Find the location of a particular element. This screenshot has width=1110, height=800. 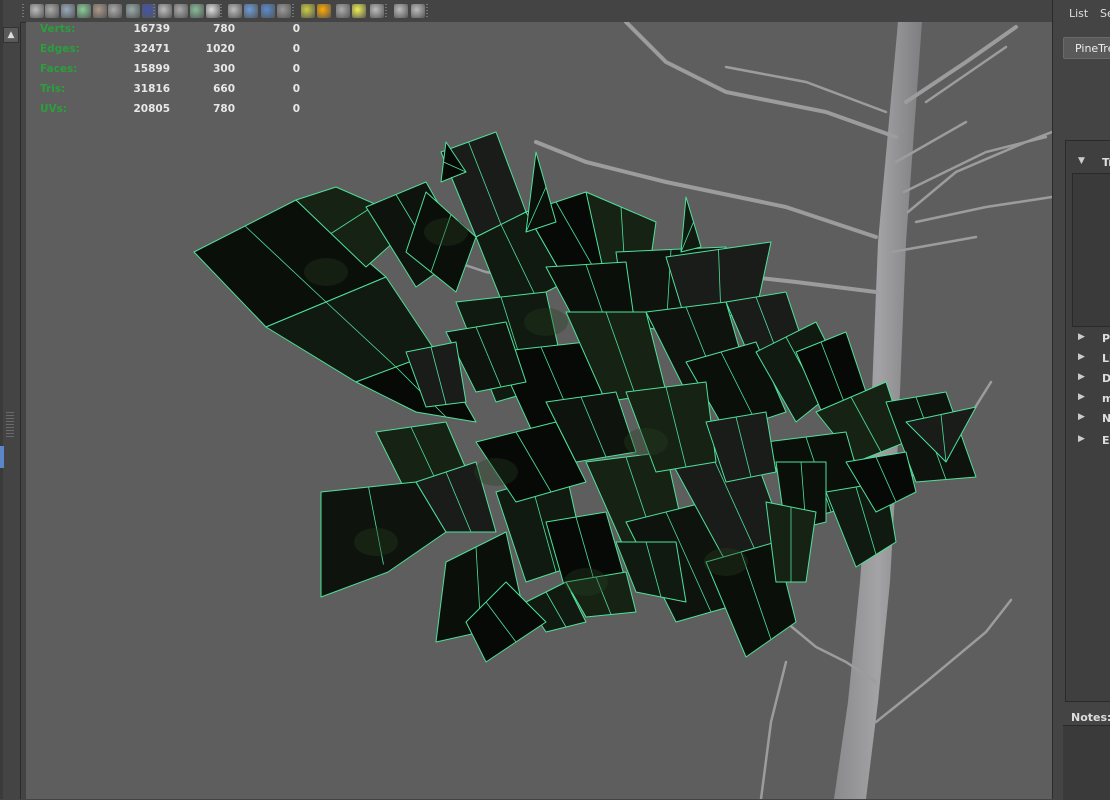

notes-field is located at coordinates (1086, 762).